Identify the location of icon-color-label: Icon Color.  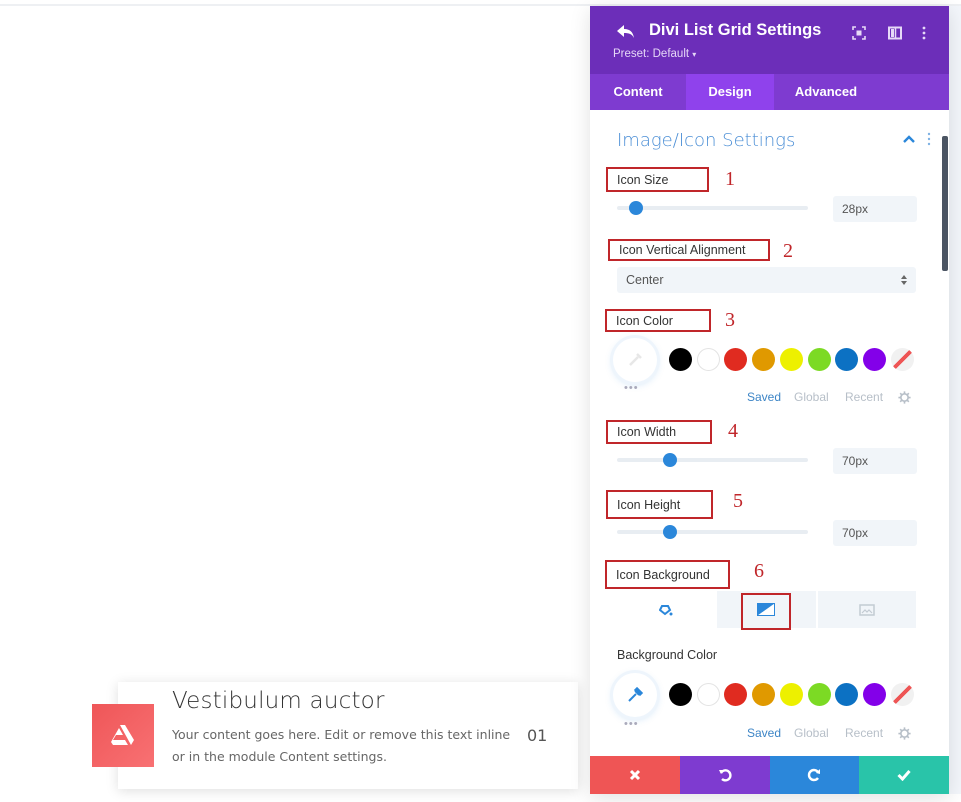
(658, 320).